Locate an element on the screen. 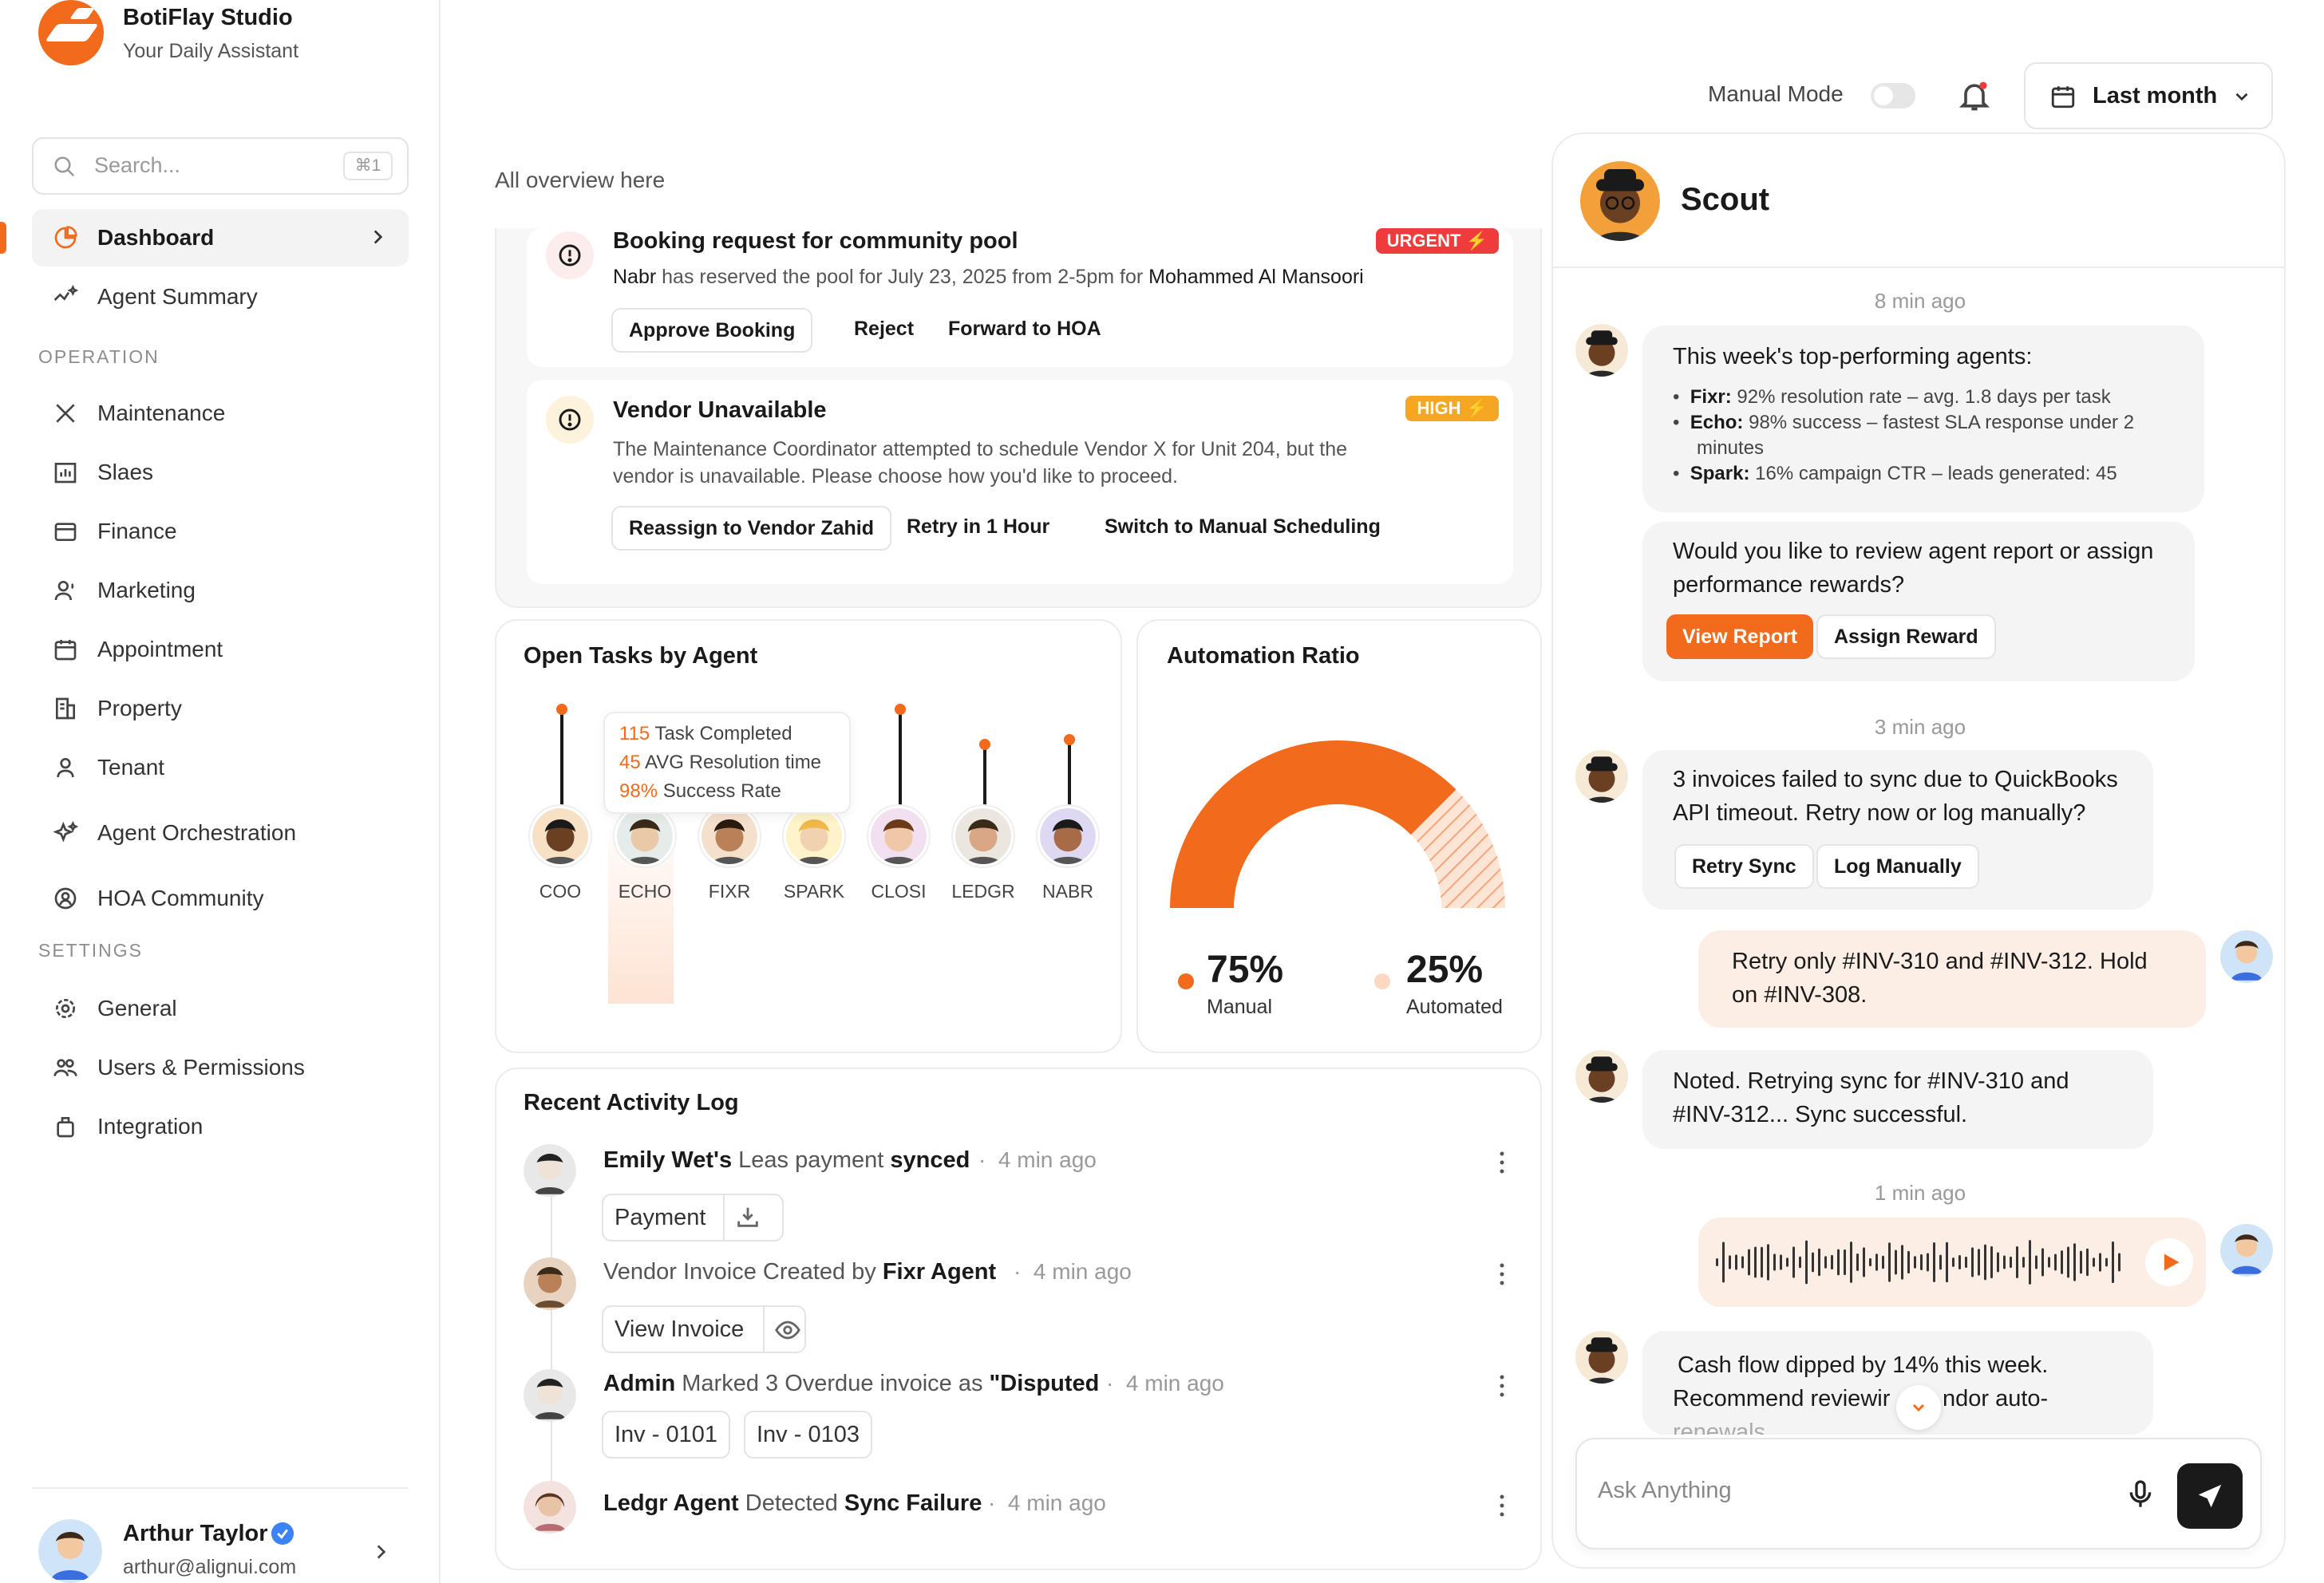 This screenshot has height=1583, width=2324. forward-to-hoa-button: Forward to HOA is located at coordinates (1025, 330).